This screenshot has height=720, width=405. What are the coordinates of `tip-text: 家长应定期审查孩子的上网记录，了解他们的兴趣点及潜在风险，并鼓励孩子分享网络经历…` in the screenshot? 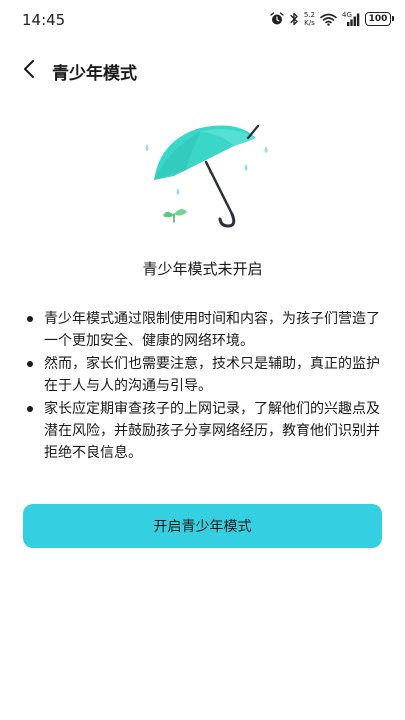 It's located at (212, 431).